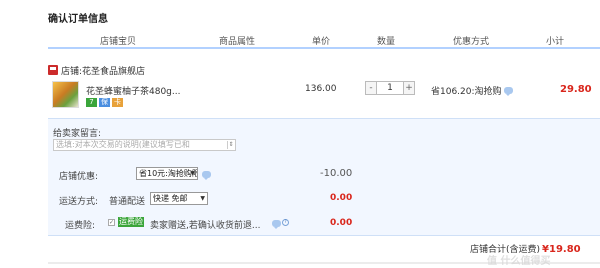 The height and width of the screenshot is (268, 600). I want to click on store-discount-label: 店铺优惠:, so click(79, 177).